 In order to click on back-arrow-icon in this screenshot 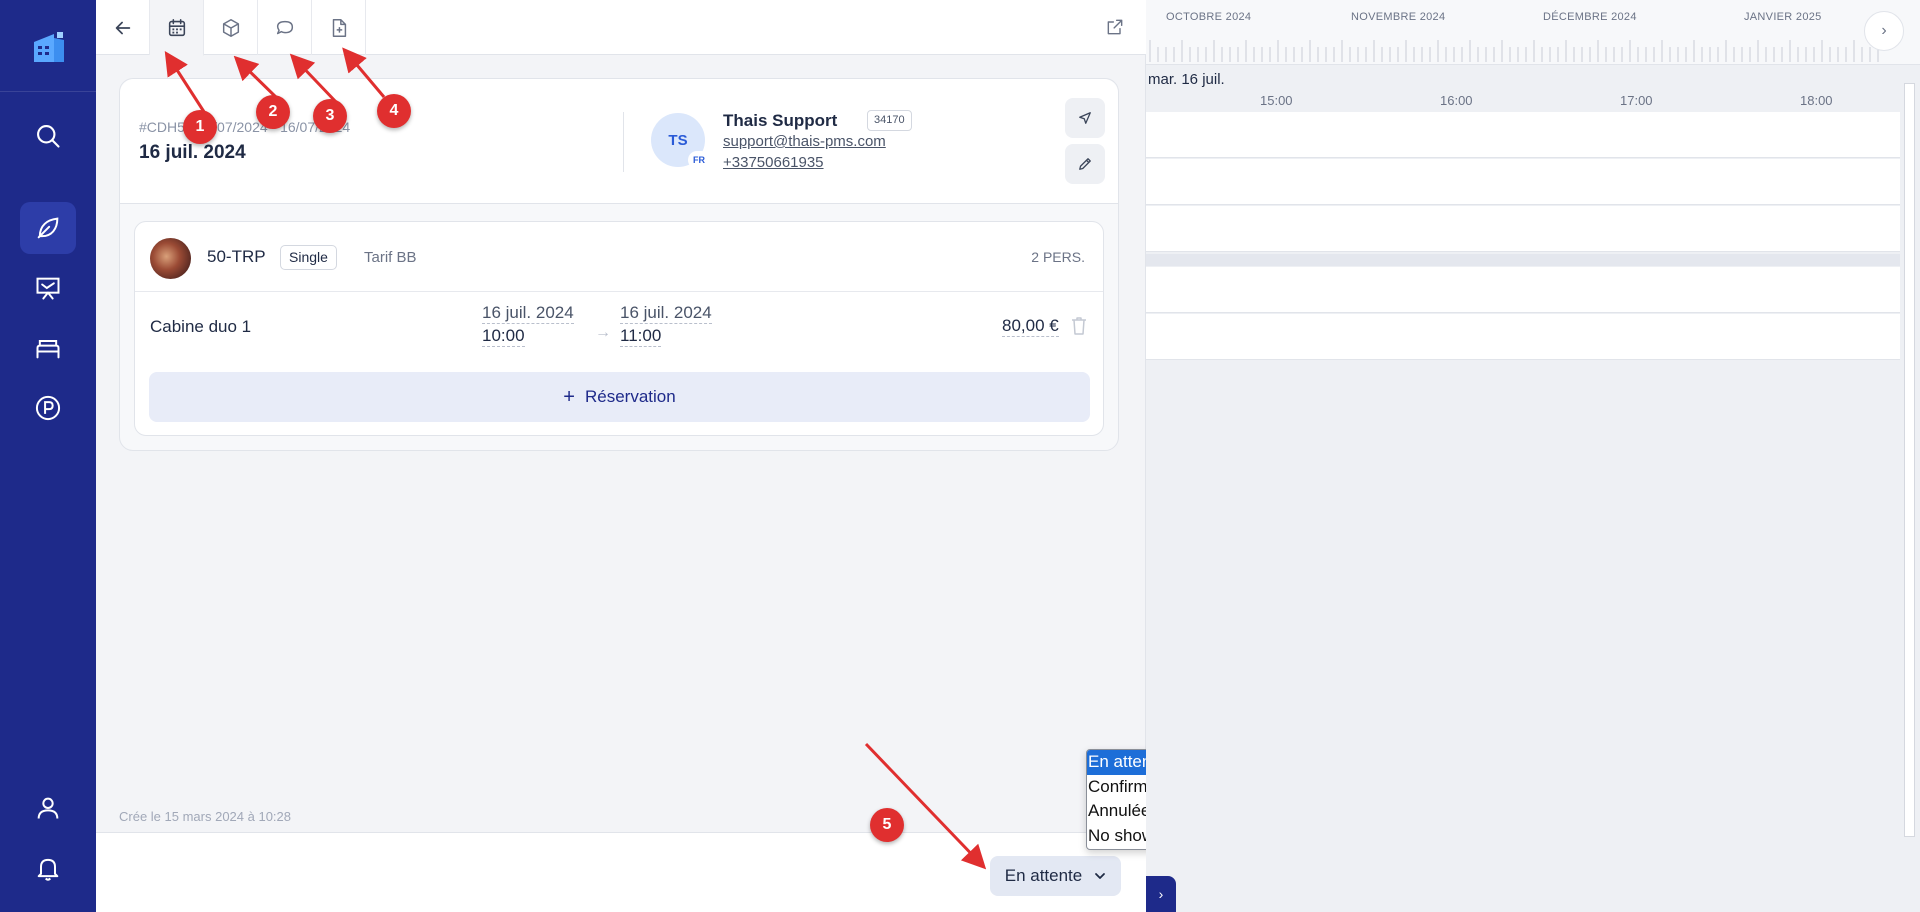, I will do `click(122, 27)`.